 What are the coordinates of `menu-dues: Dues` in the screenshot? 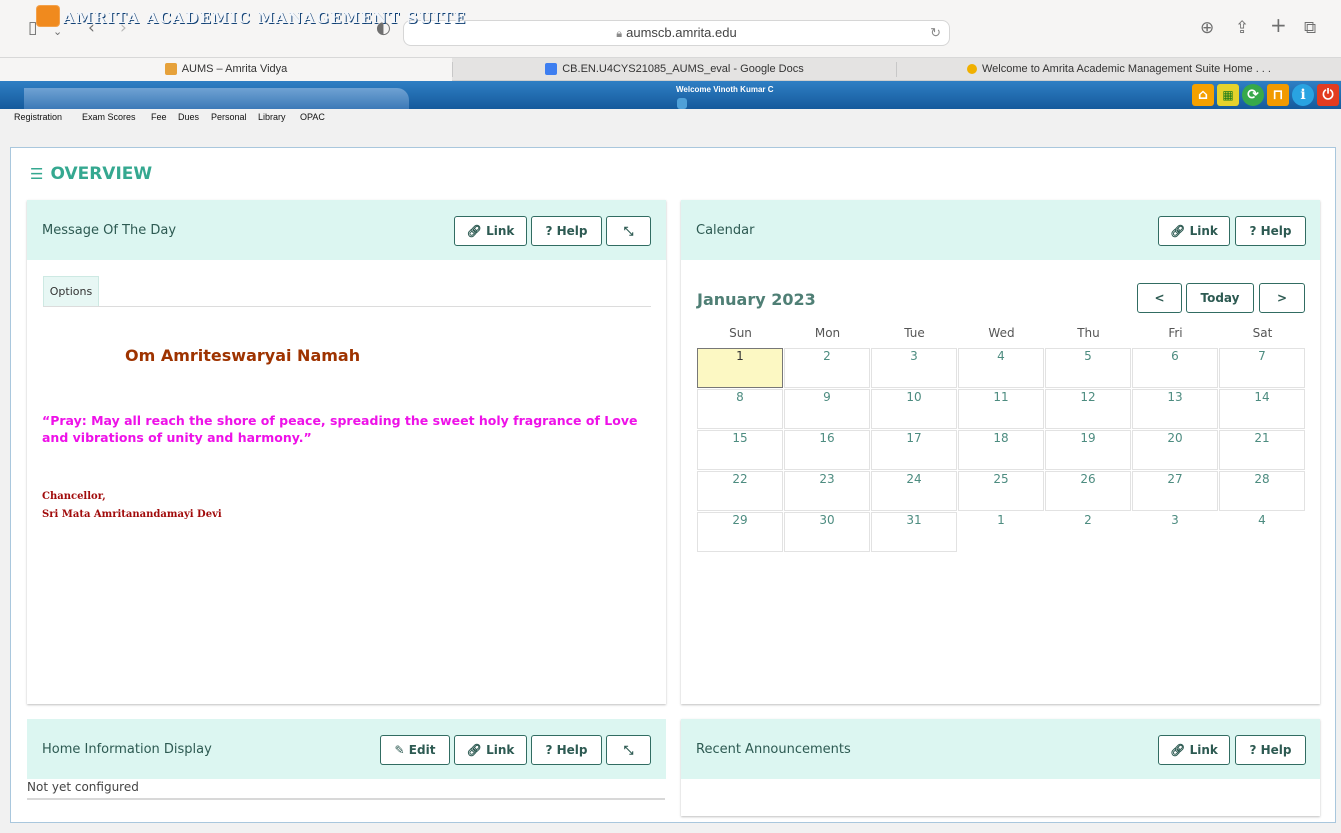 It's located at (188, 117).